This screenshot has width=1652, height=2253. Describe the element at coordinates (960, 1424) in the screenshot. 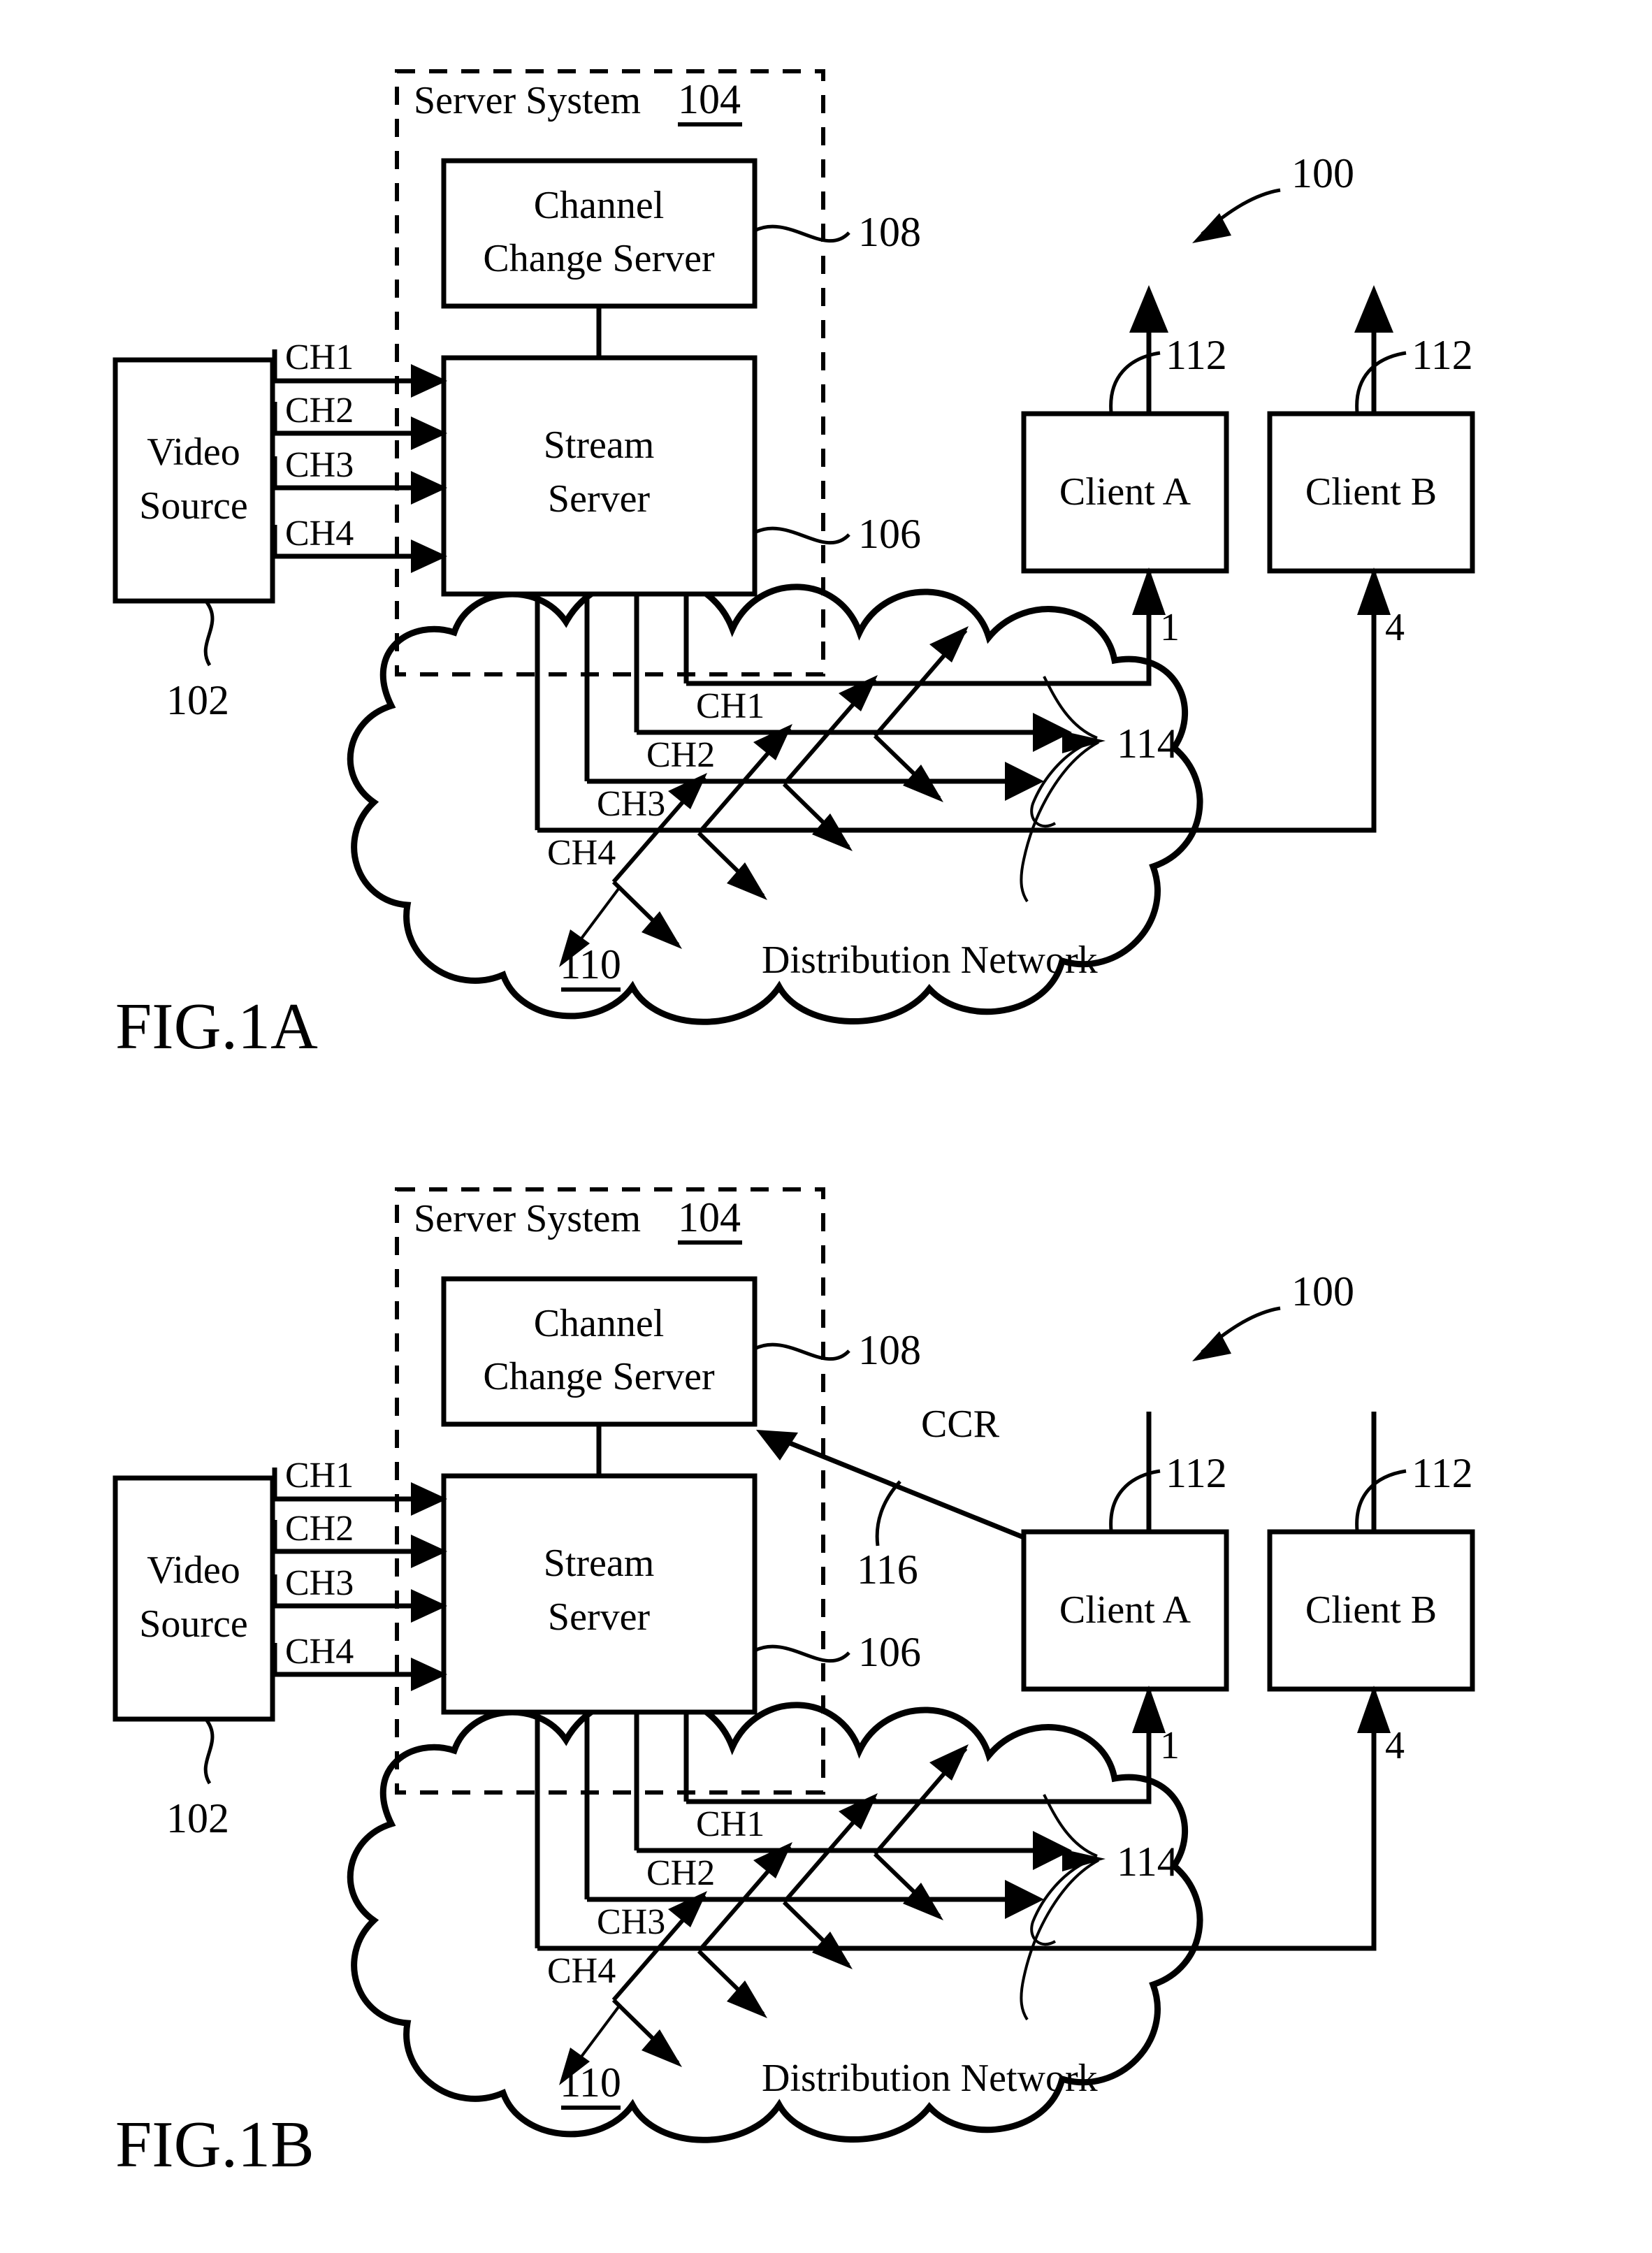

I see `ccr-label: CCR` at that location.